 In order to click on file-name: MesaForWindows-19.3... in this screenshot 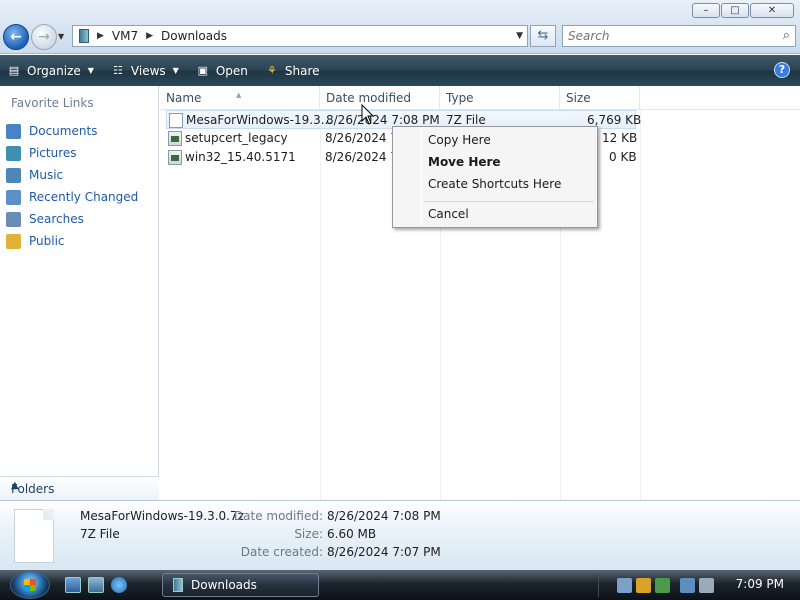, I will do `click(259, 120)`.